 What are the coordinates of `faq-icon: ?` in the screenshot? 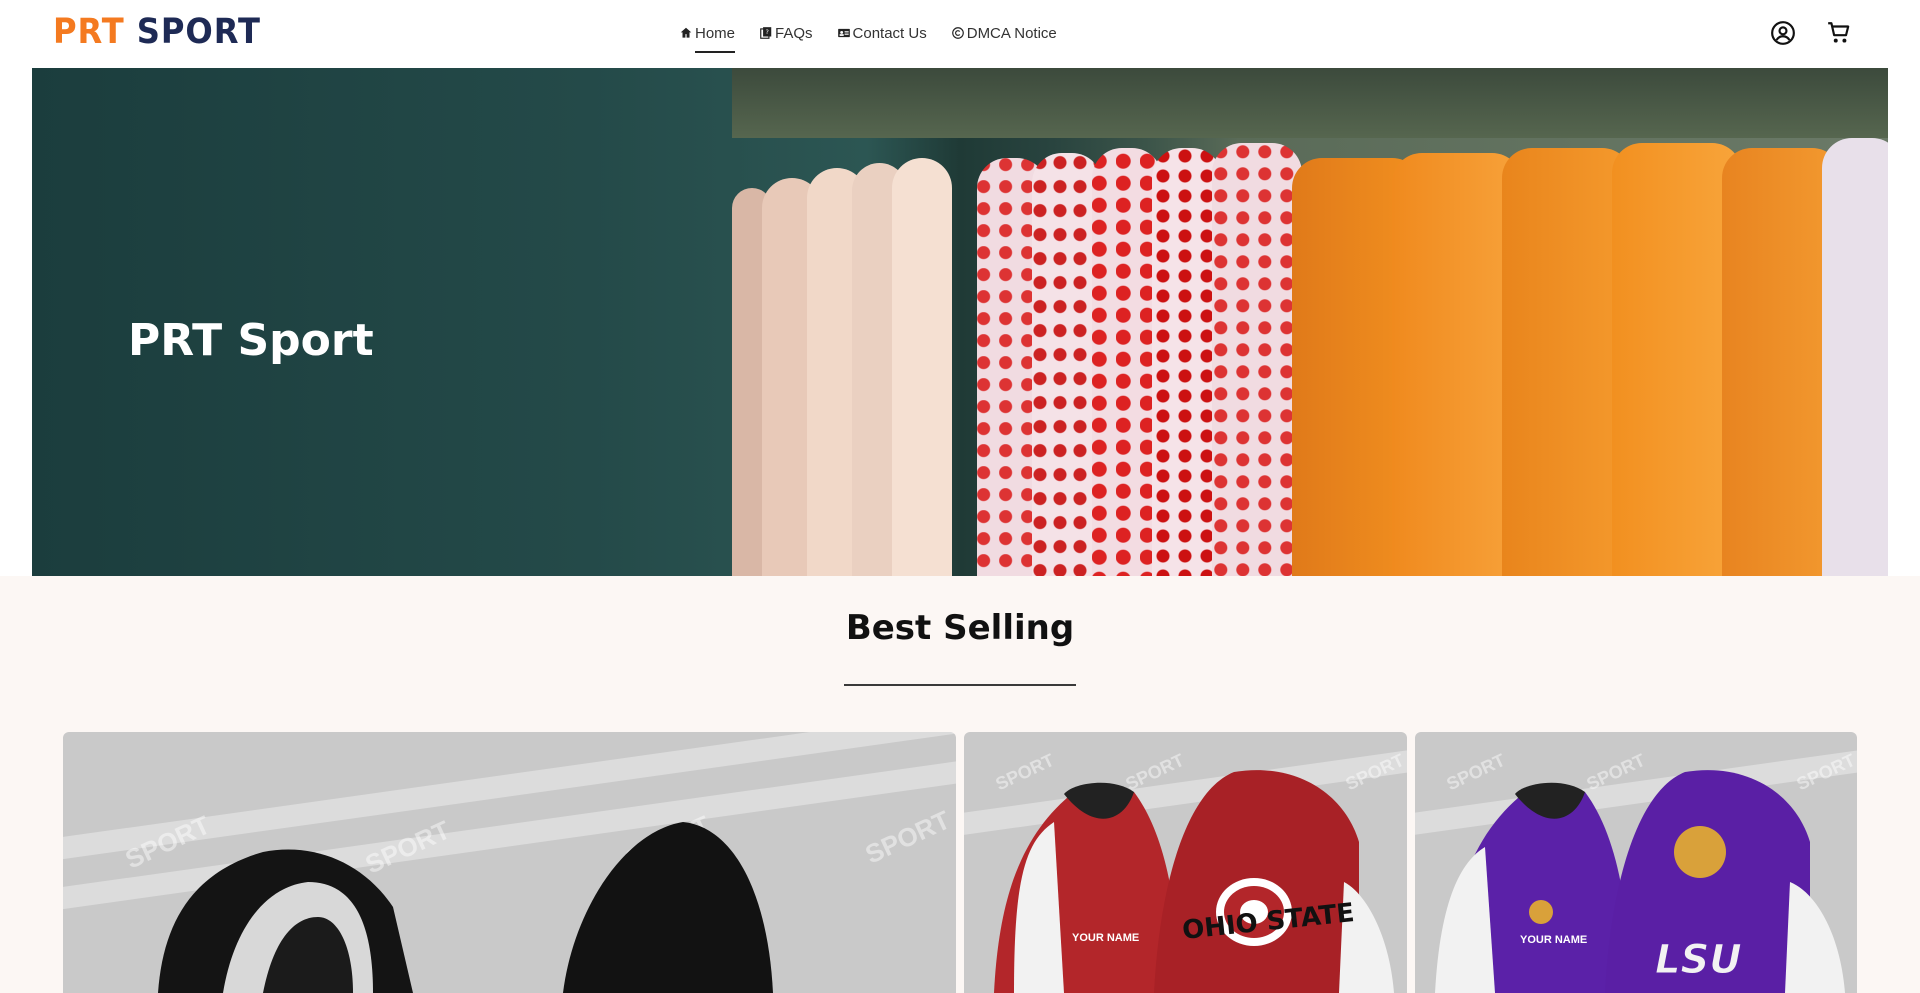 It's located at (766, 33).